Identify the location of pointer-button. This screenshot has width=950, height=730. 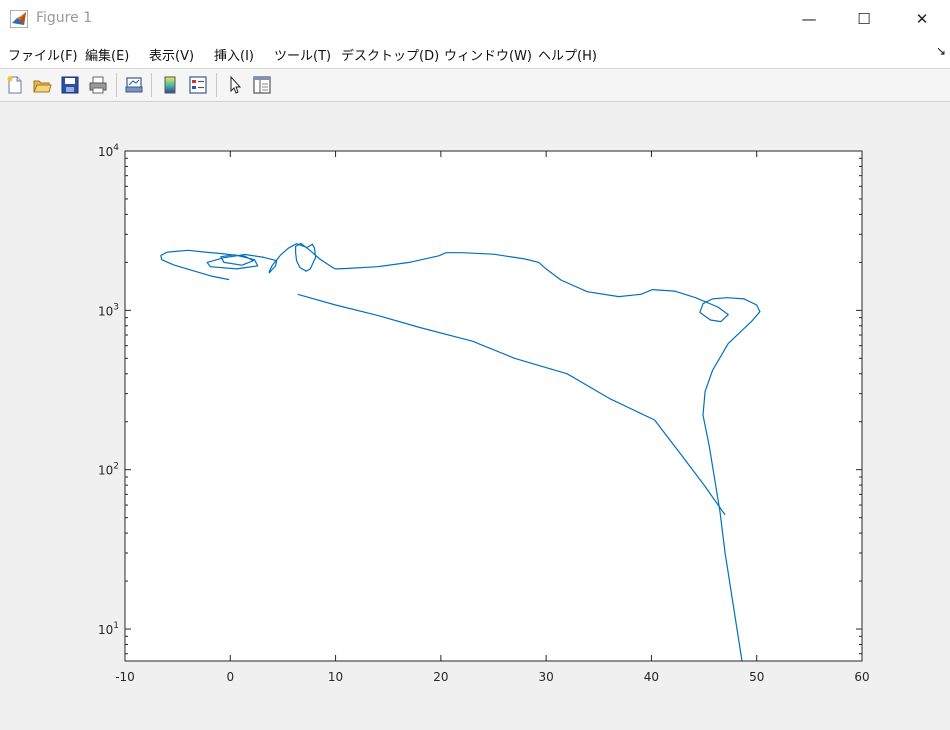
(235, 85).